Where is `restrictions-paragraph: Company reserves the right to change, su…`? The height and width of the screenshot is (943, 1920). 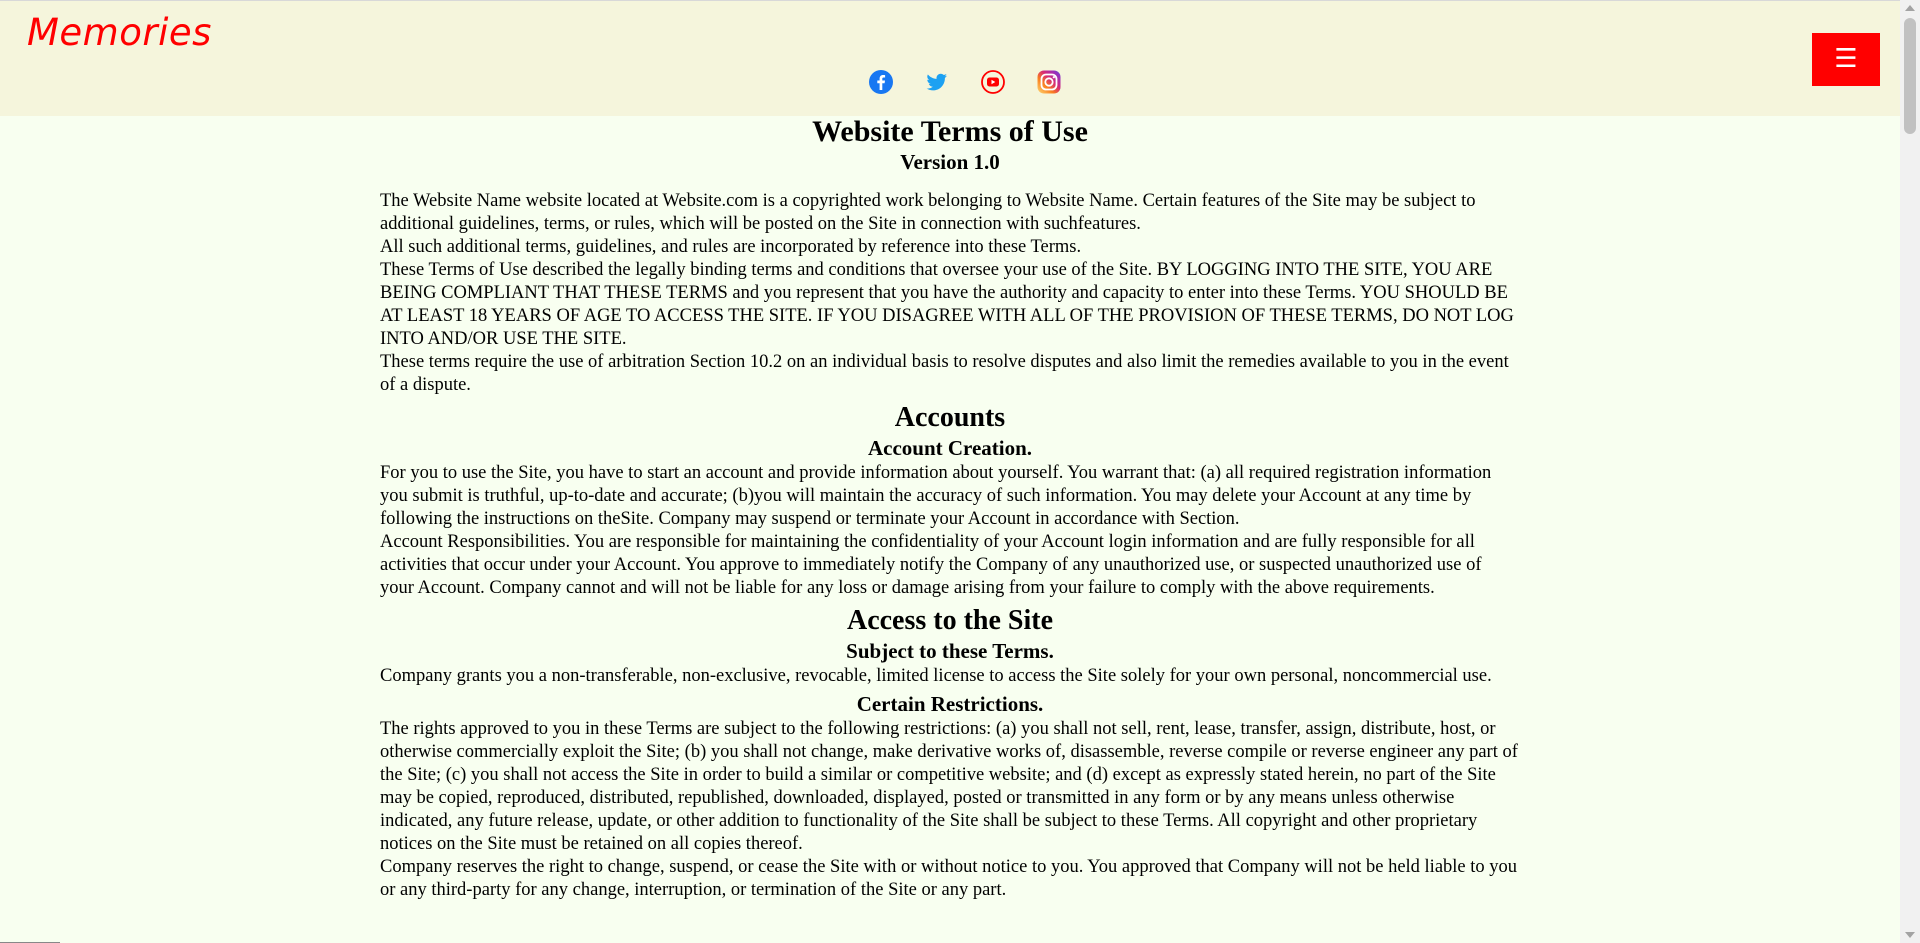 restrictions-paragraph: Company reserves the right to change, su… is located at coordinates (949, 878).